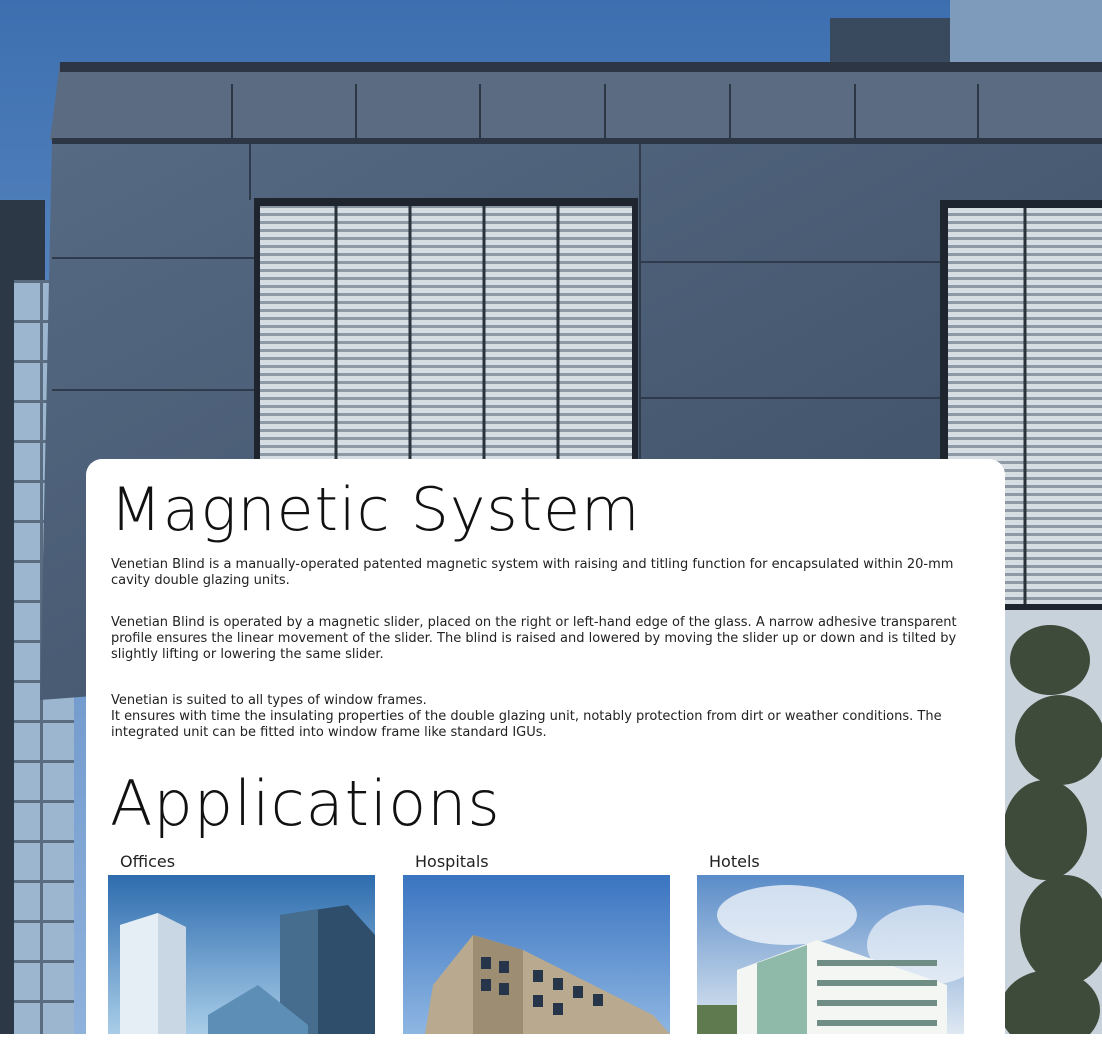 The height and width of the screenshot is (1059, 1102). What do you see at coordinates (734, 861) in the screenshot?
I see `application-label-hotels: Hotels` at bounding box center [734, 861].